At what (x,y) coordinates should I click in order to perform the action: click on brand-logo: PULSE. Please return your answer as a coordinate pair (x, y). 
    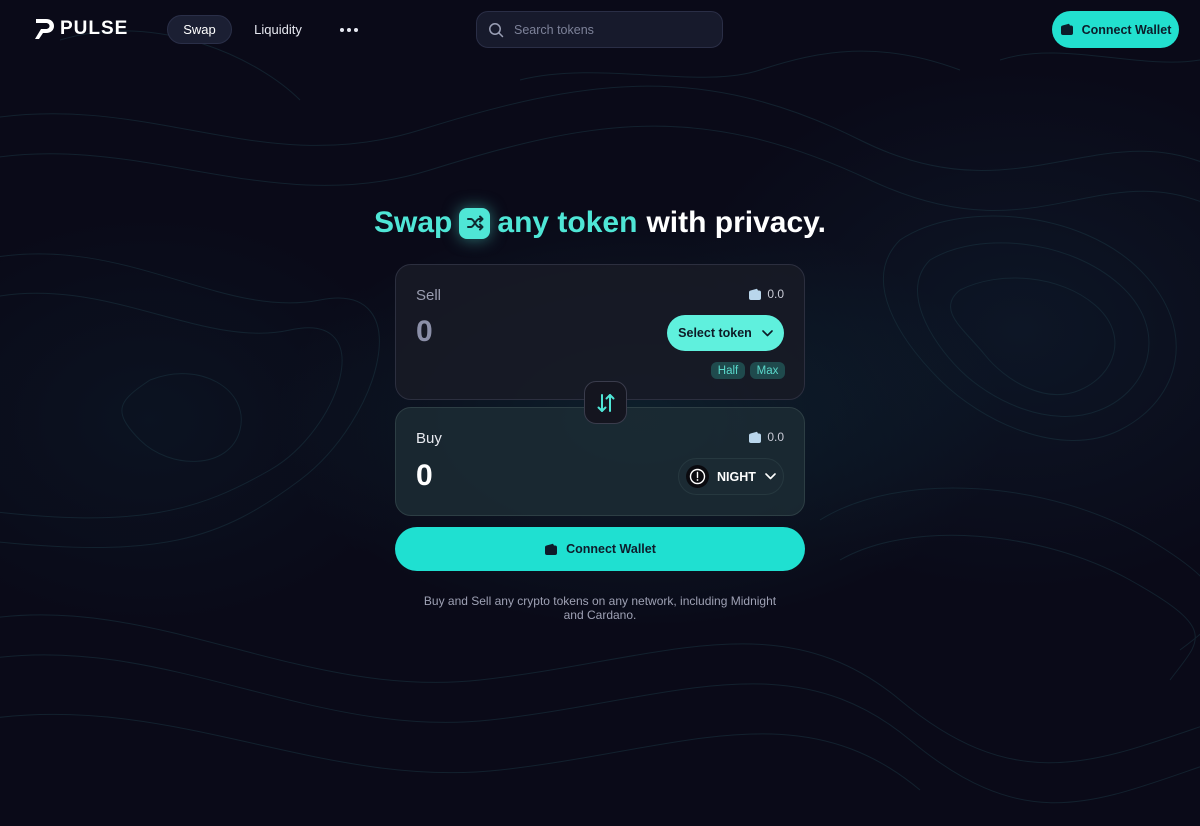
    Looking at the image, I should click on (81, 29).